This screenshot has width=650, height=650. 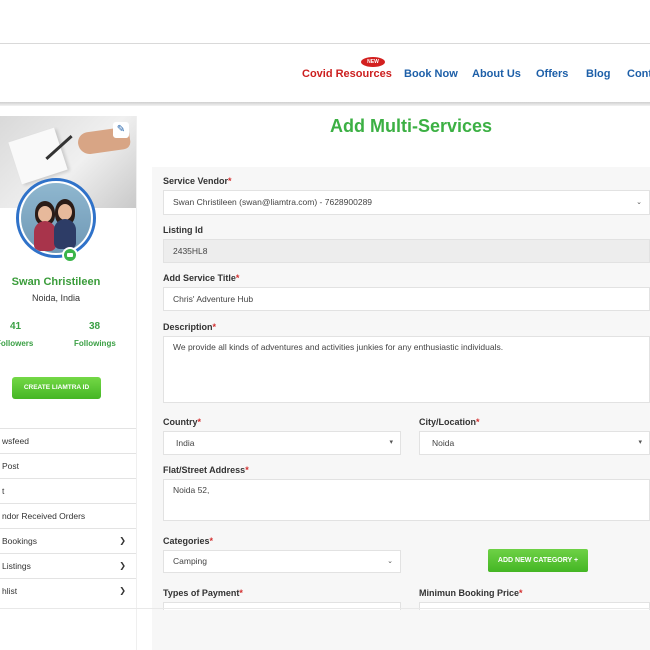 I want to click on nav-covid-resources: Covid Resources, so click(x=347, y=74).